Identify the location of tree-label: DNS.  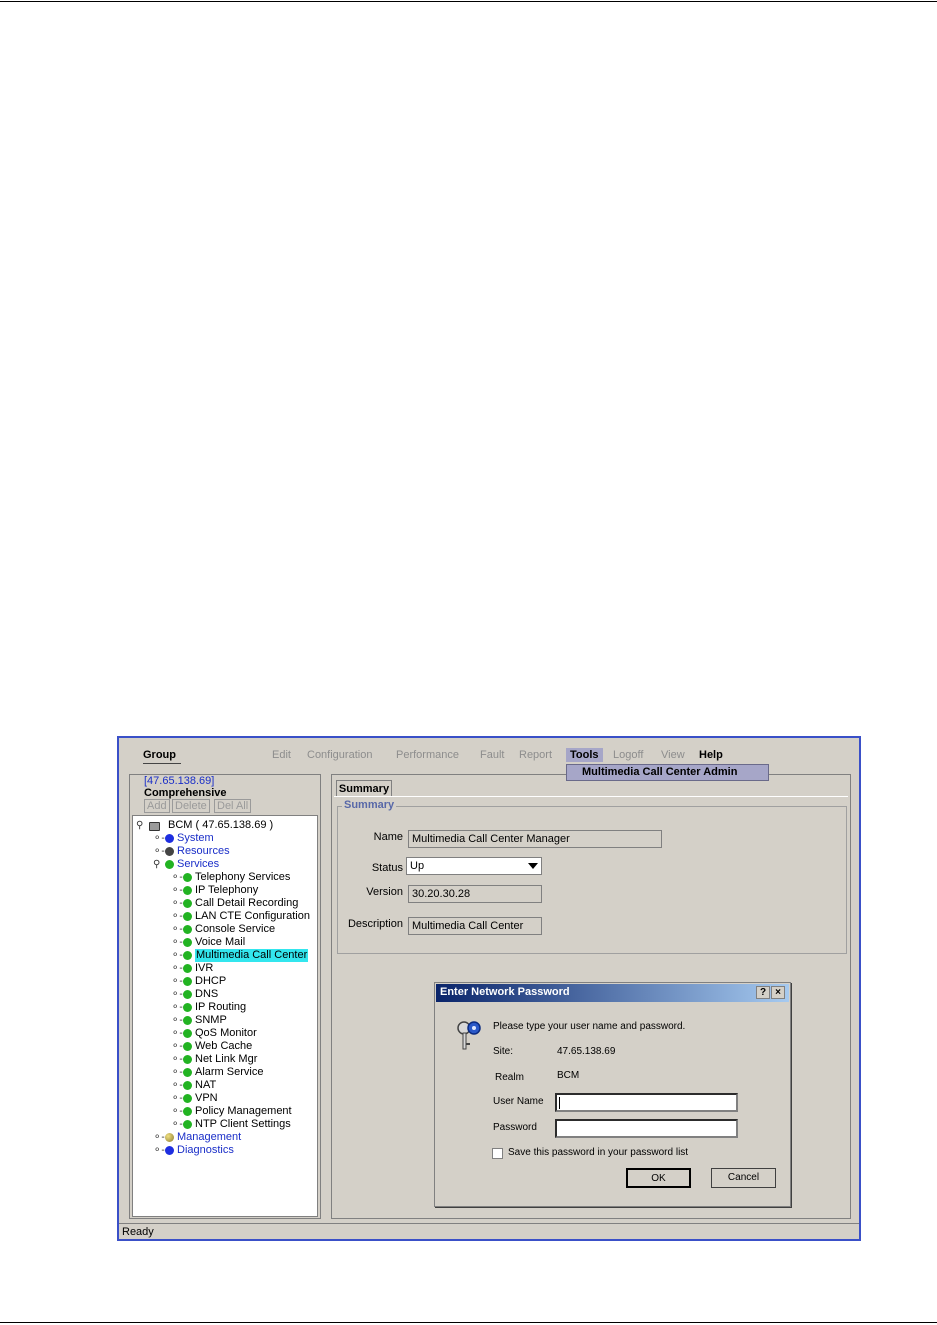
(207, 994).